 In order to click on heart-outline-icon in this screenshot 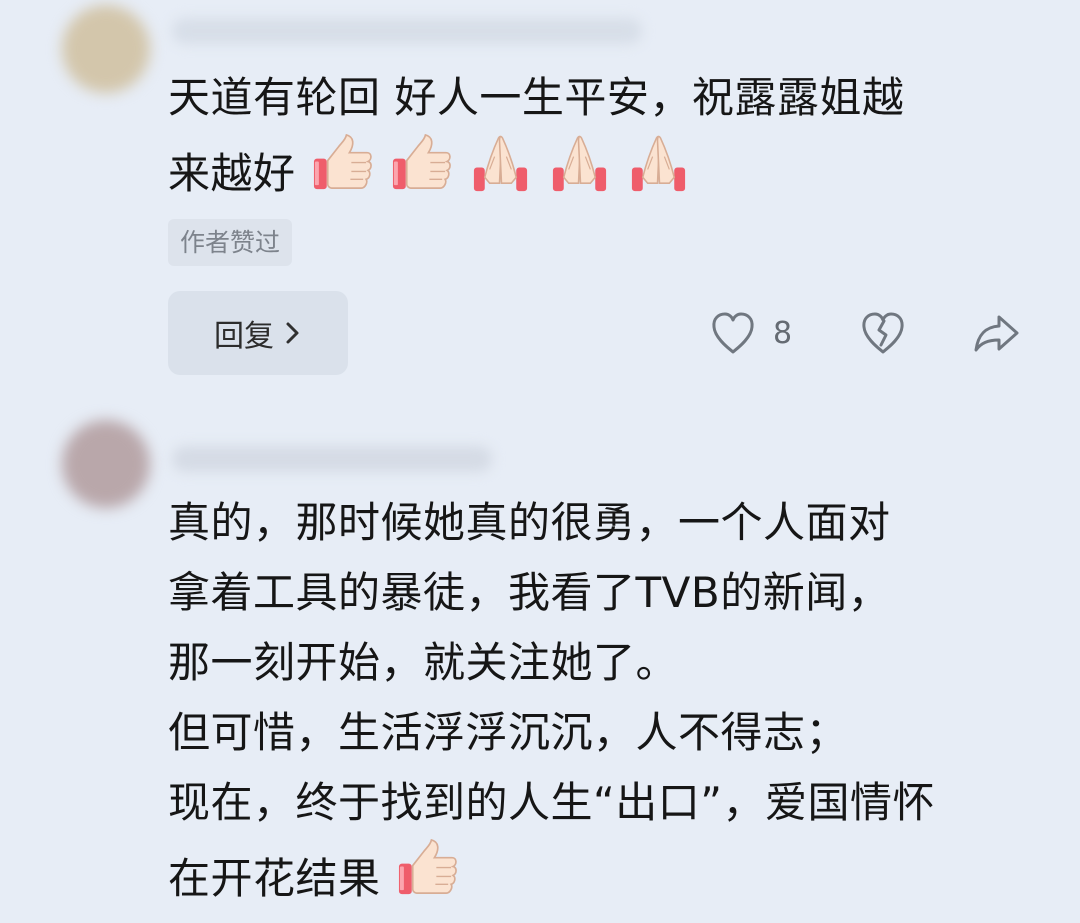, I will do `click(733, 333)`.